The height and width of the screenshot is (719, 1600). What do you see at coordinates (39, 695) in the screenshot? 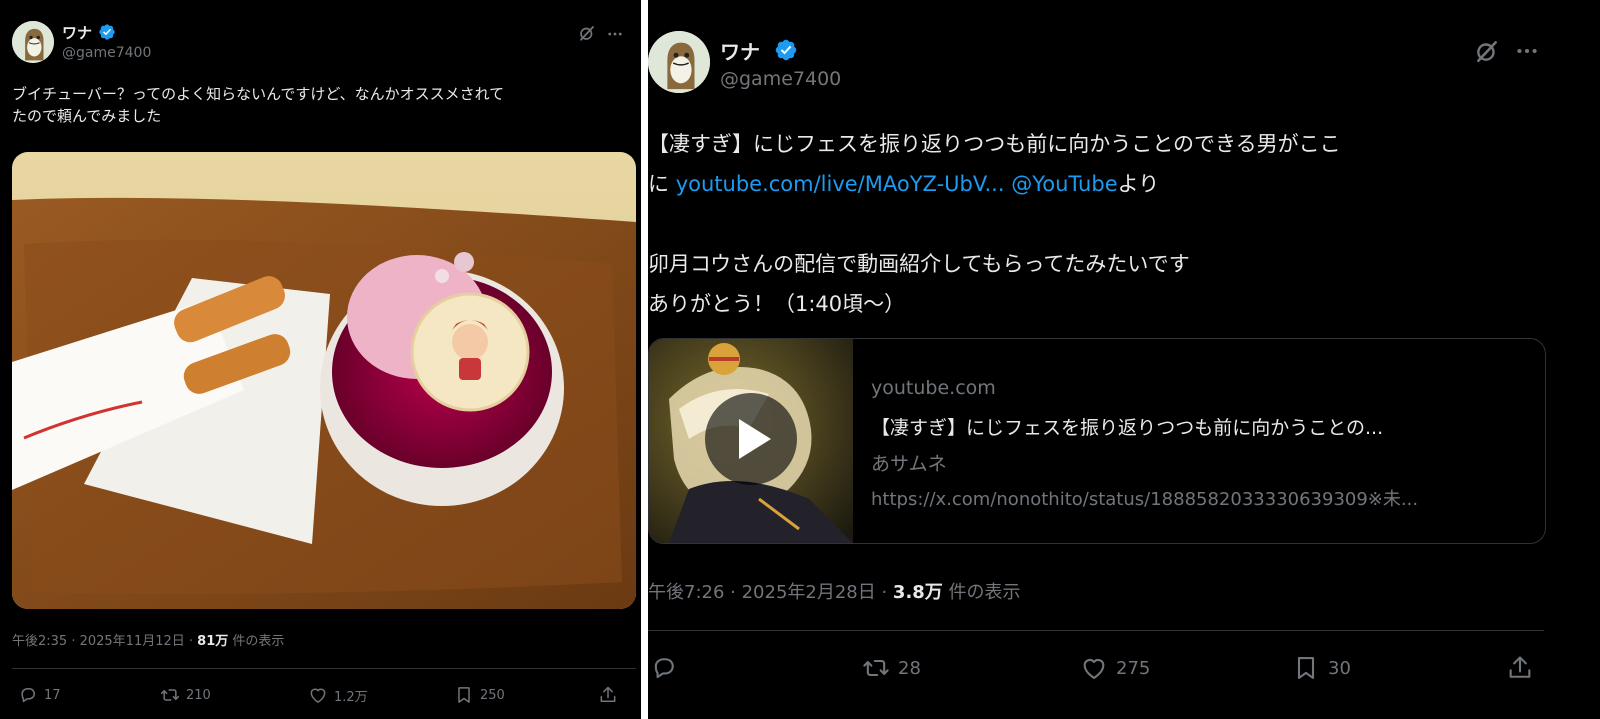
I see `reply-button: 17` at bounding box center [39, 695].